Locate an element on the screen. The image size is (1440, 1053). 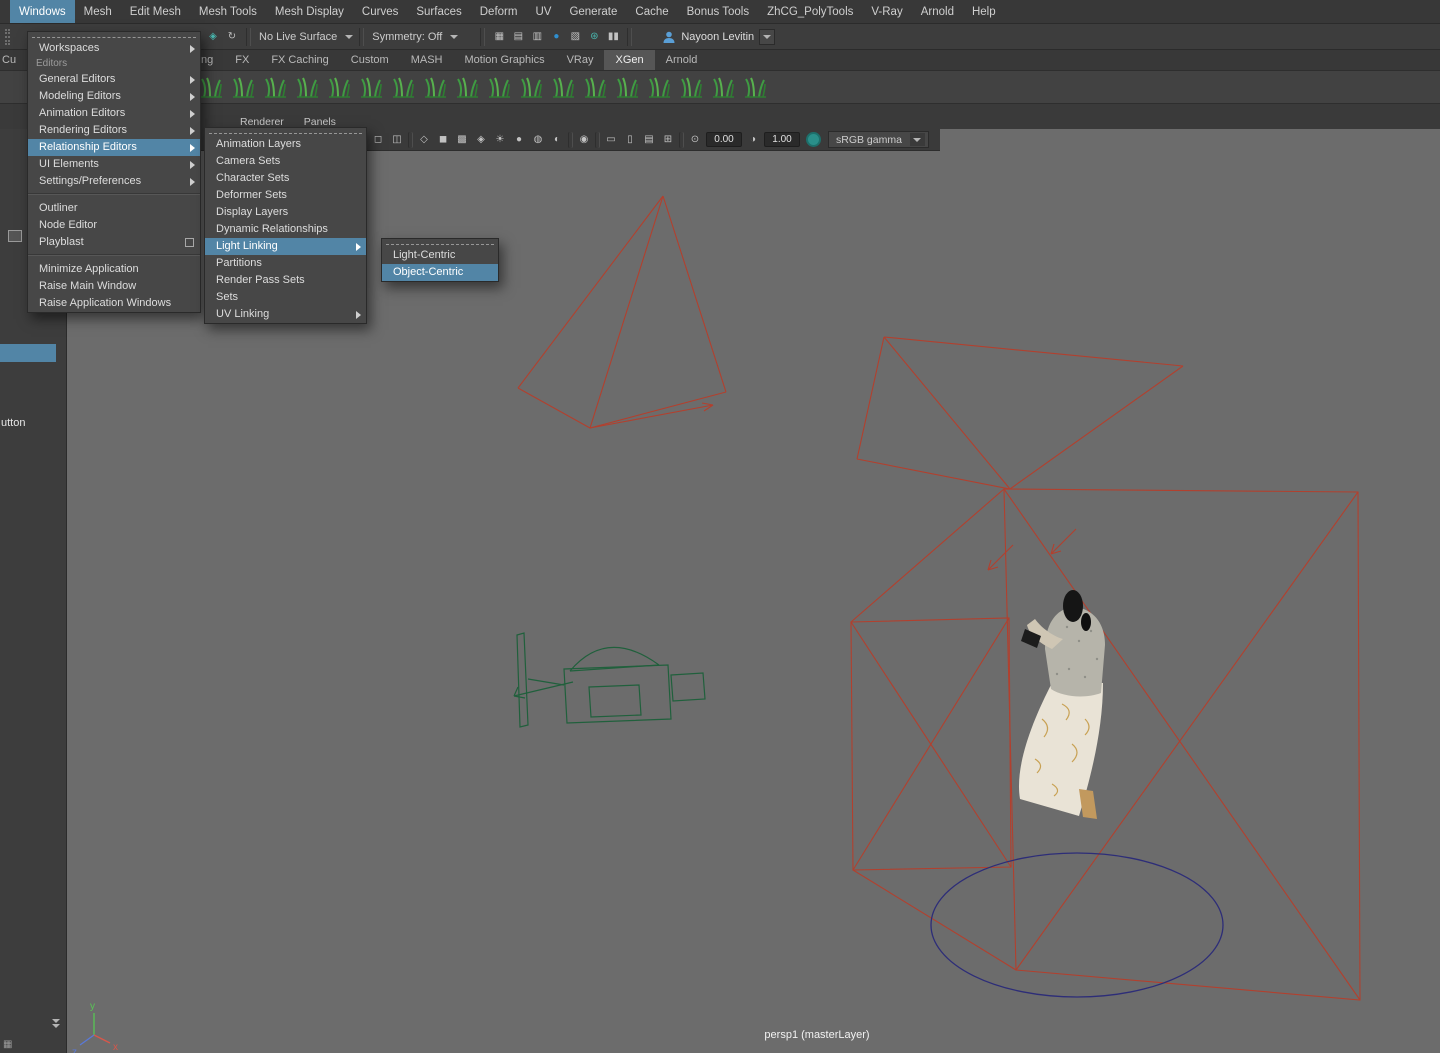
exposure-field: 0.00 is located at coordinates (724, 139).